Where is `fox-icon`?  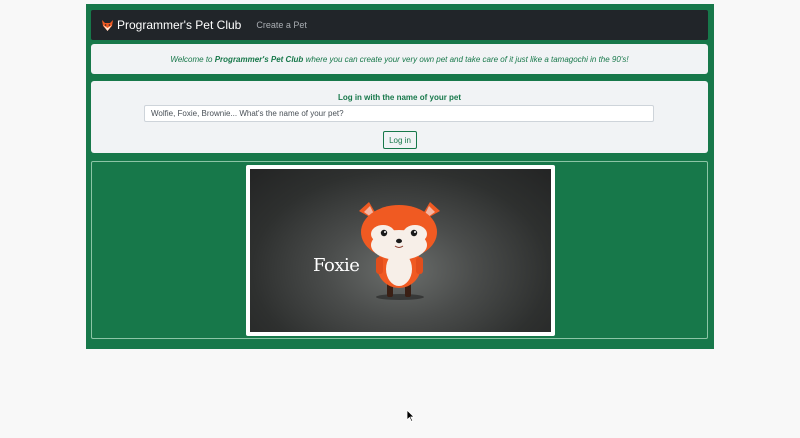 fox-icon is located at coordinates (107, 25).